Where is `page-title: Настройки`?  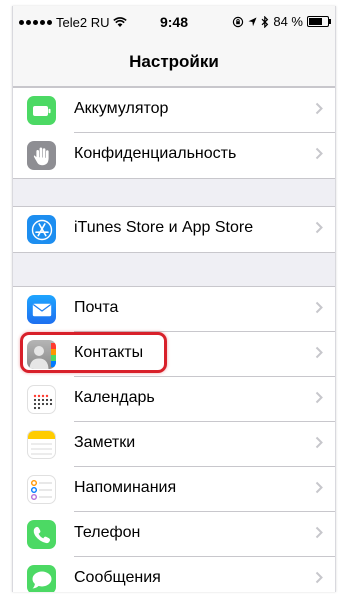 page-title: Настройки is located at coordinates (174, 61).